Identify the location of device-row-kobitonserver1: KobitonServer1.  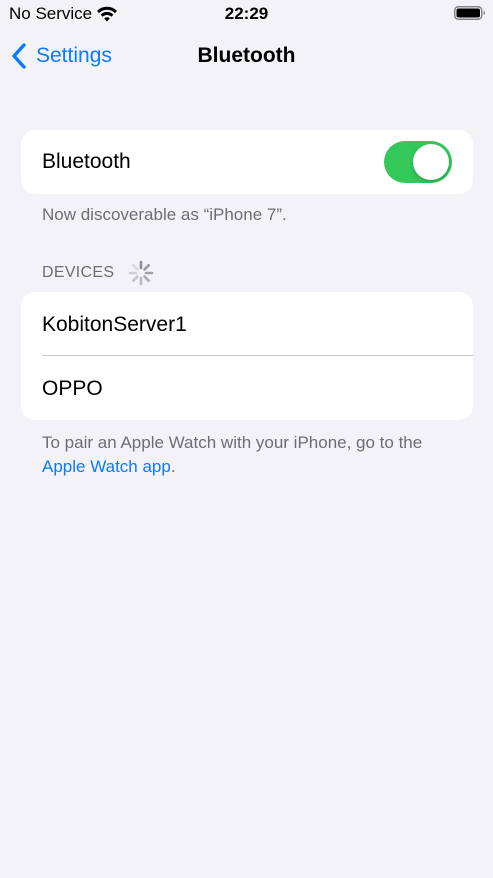
(247, 324).